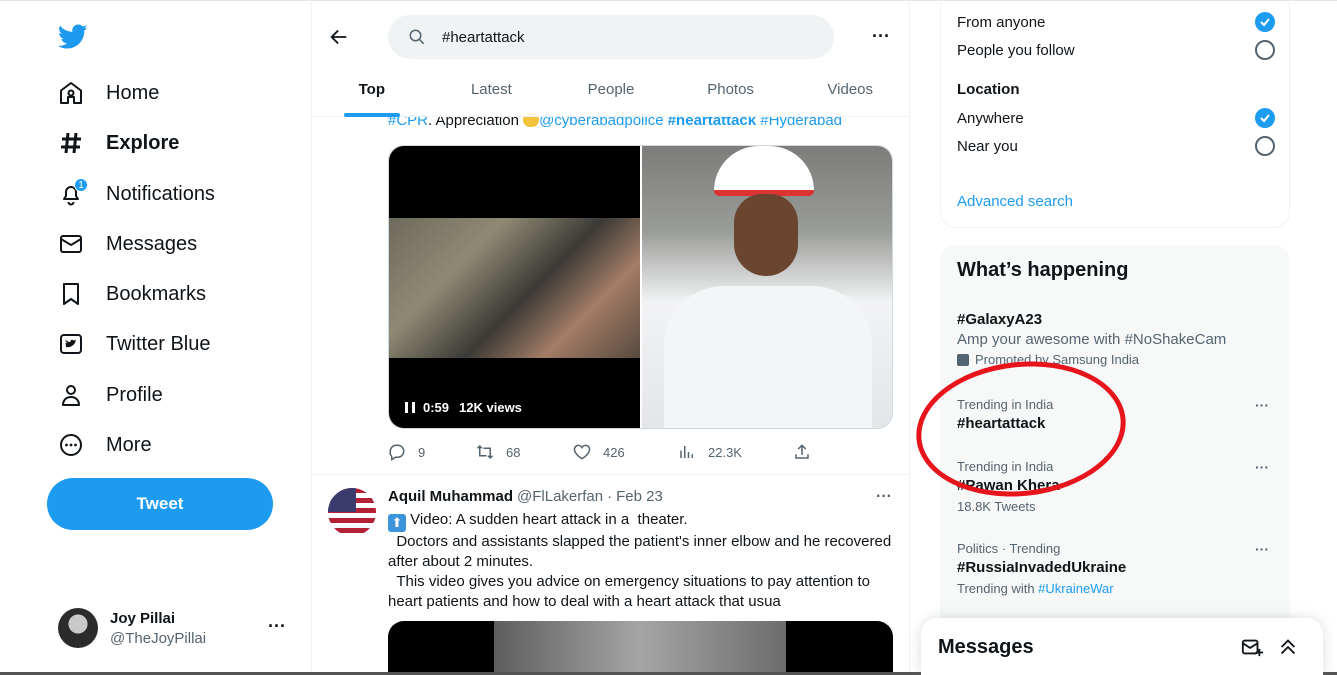 The width and height of the screenshot is (1337, 675). Describe the element at coordinates (450, 496) in the screenshot. I see `tweet-author-name: Aquil Muhammad` at that location.